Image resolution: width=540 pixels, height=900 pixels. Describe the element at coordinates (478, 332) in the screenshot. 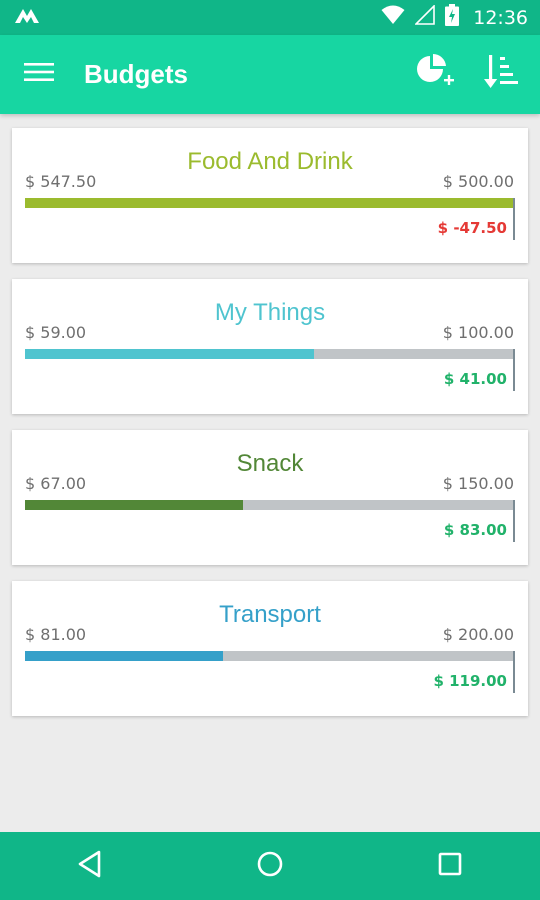

I see `budget-limit: $ 100.00` at that location.